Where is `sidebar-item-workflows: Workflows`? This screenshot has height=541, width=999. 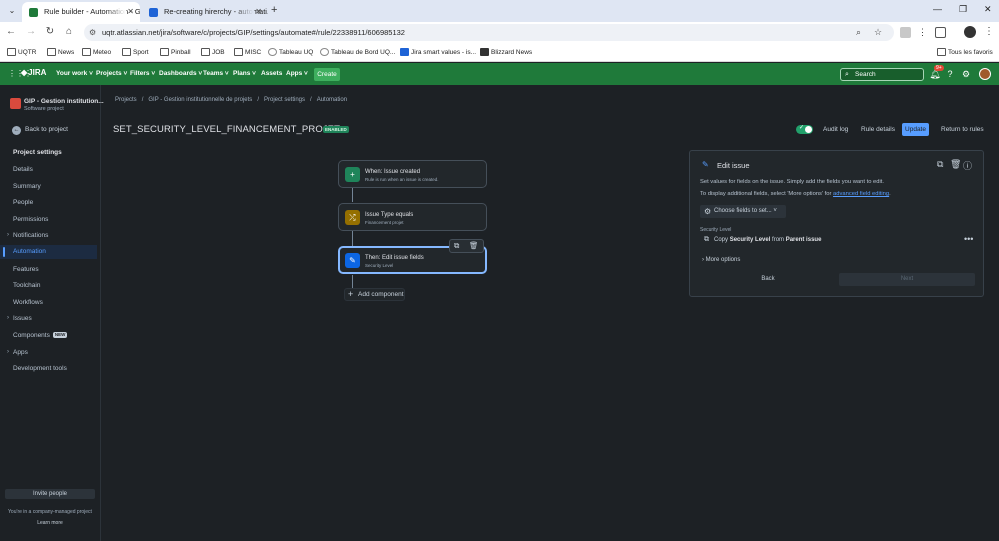 sidebar-item-workflows: Workflows is located at coordinates (28, 302).